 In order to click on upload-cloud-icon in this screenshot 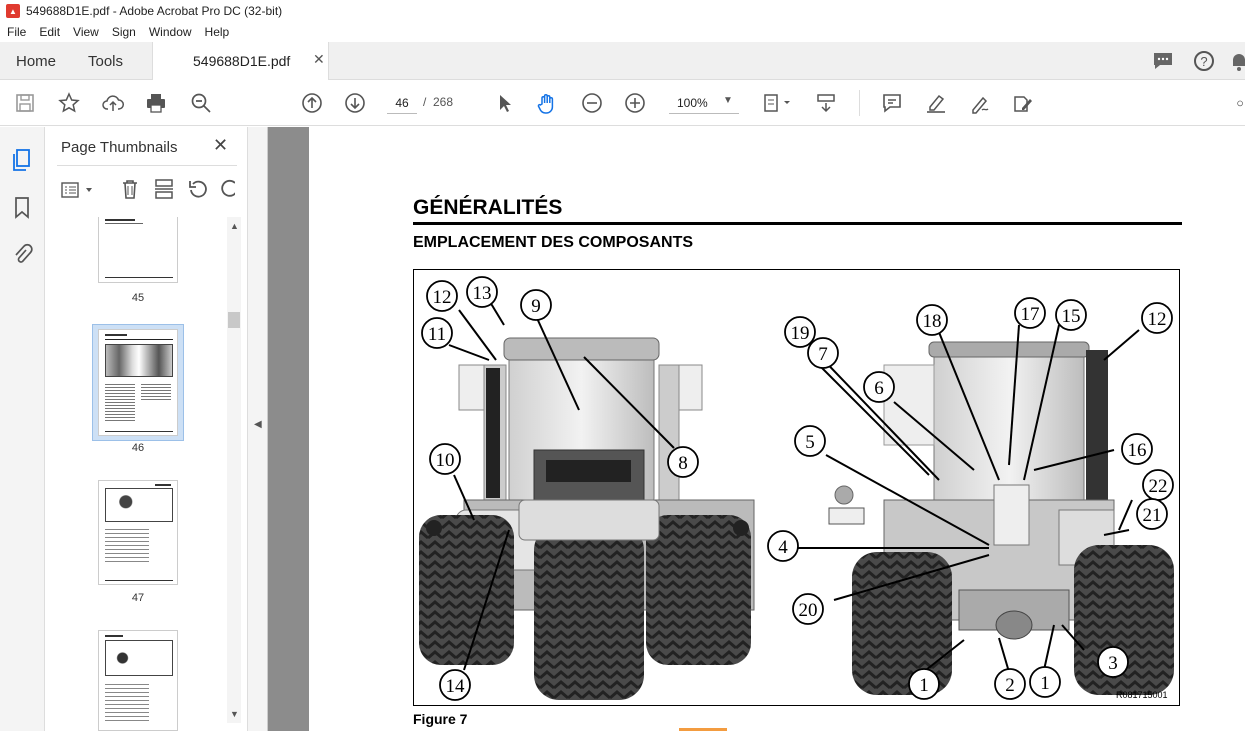, I will do `click(113, 103)`.